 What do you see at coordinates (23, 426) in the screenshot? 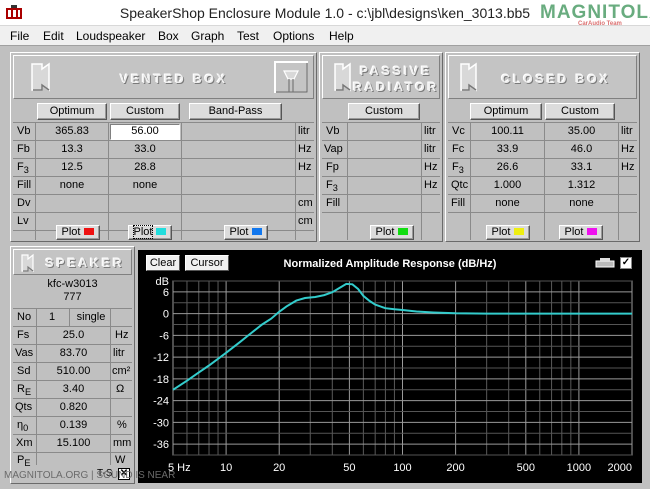
I see `eta0-label: η0` at bounding box center [23, 426].